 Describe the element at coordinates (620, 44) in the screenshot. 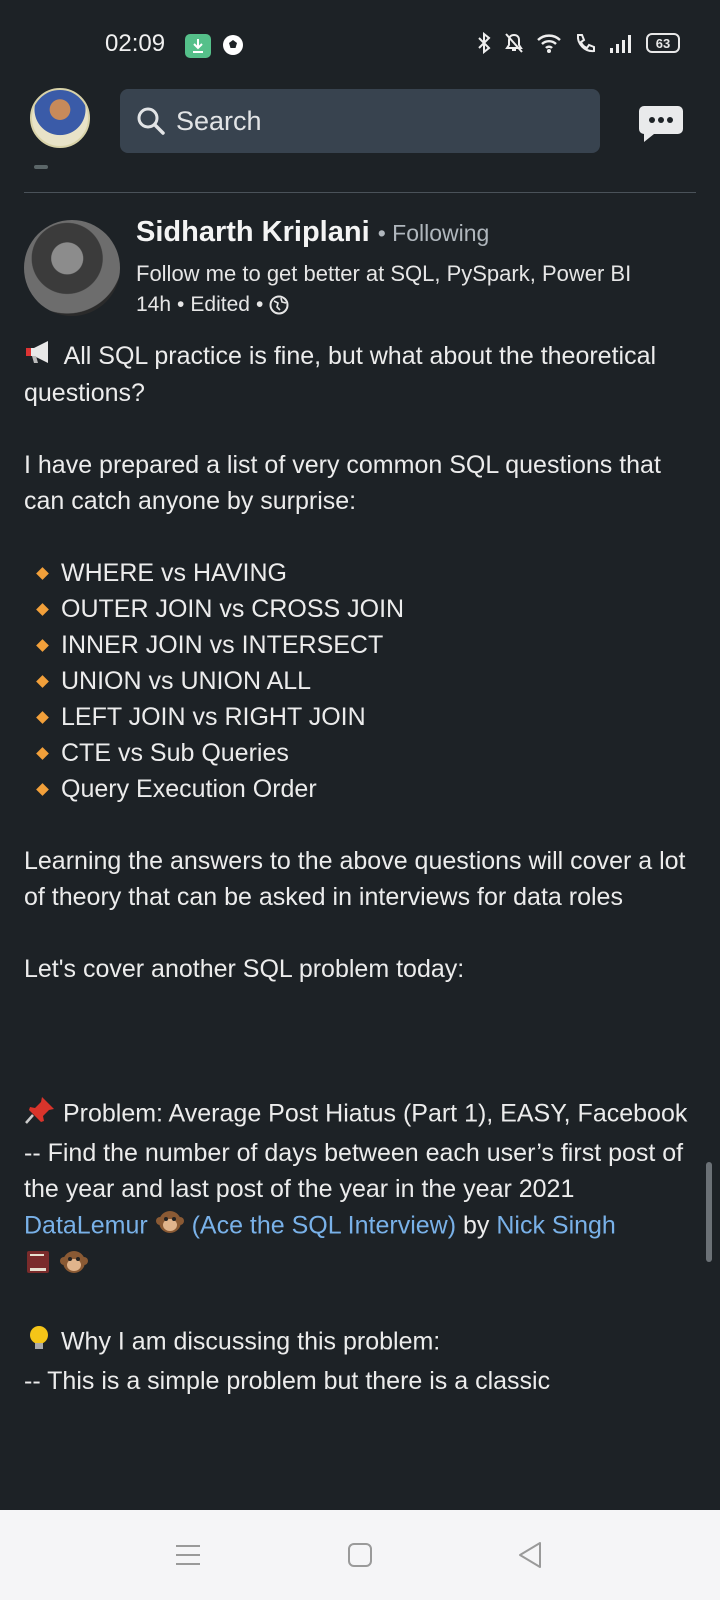

I see `signal-icon` at that location.